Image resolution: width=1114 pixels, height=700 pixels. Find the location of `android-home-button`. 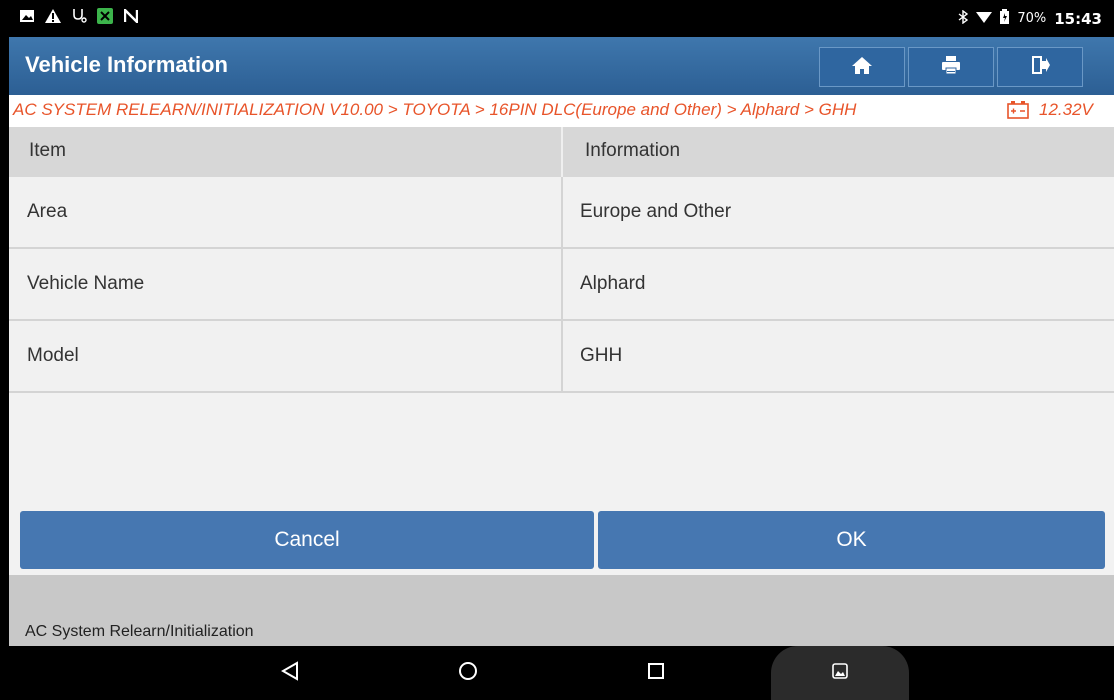

android-home-button is located at coordinates (468, 673).